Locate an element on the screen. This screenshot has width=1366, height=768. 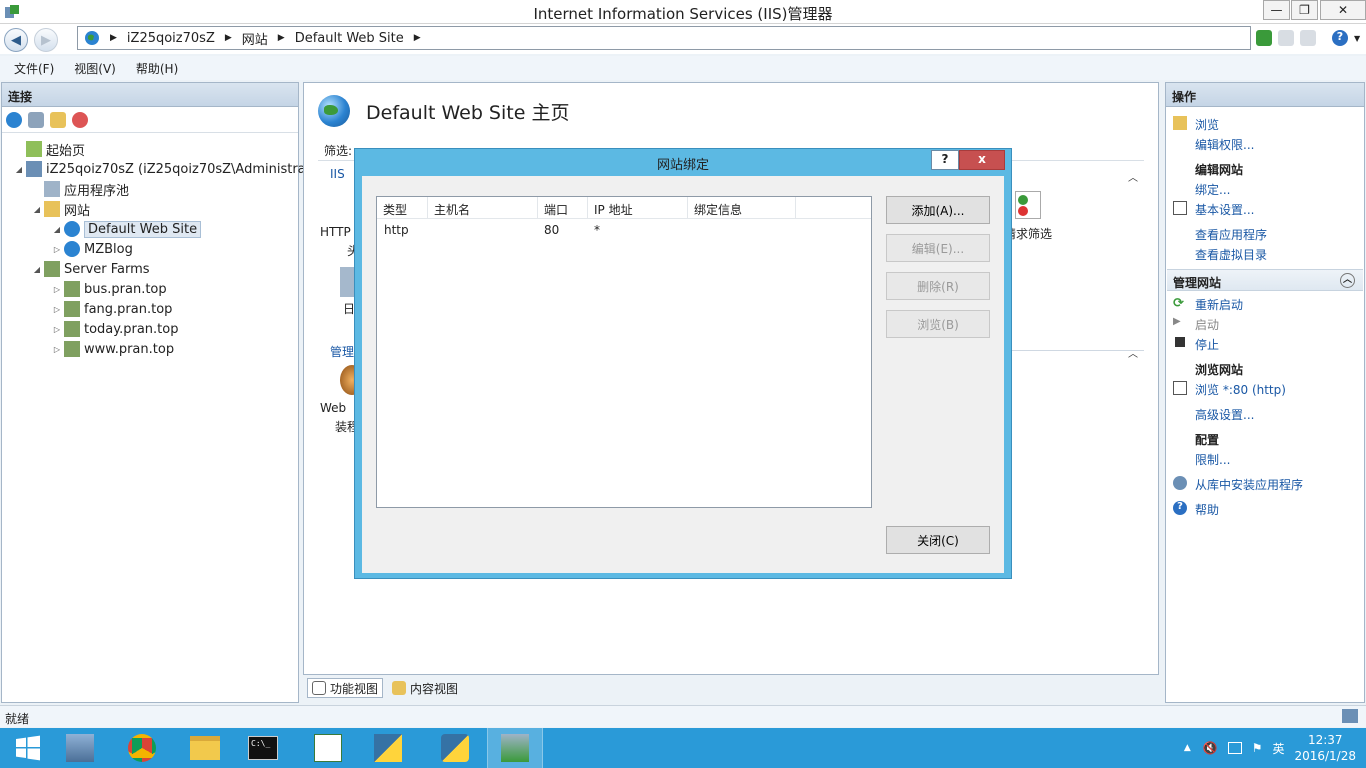
menu-help: 帮助(H) is located at coordinates (157, 68).